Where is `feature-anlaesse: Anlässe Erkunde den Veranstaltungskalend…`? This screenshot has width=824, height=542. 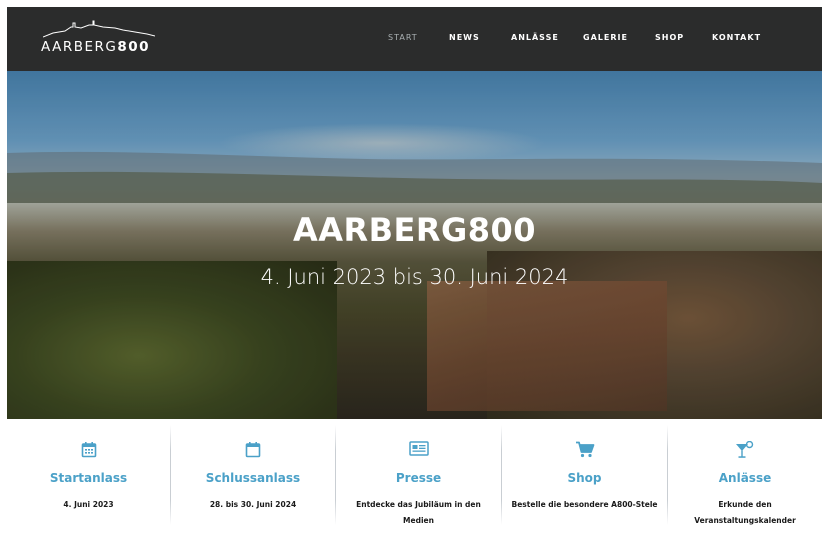
feature-anlaesse: Anlässe Erkunde den Veranstaltungskalend… is located at coordinates (745, 480).